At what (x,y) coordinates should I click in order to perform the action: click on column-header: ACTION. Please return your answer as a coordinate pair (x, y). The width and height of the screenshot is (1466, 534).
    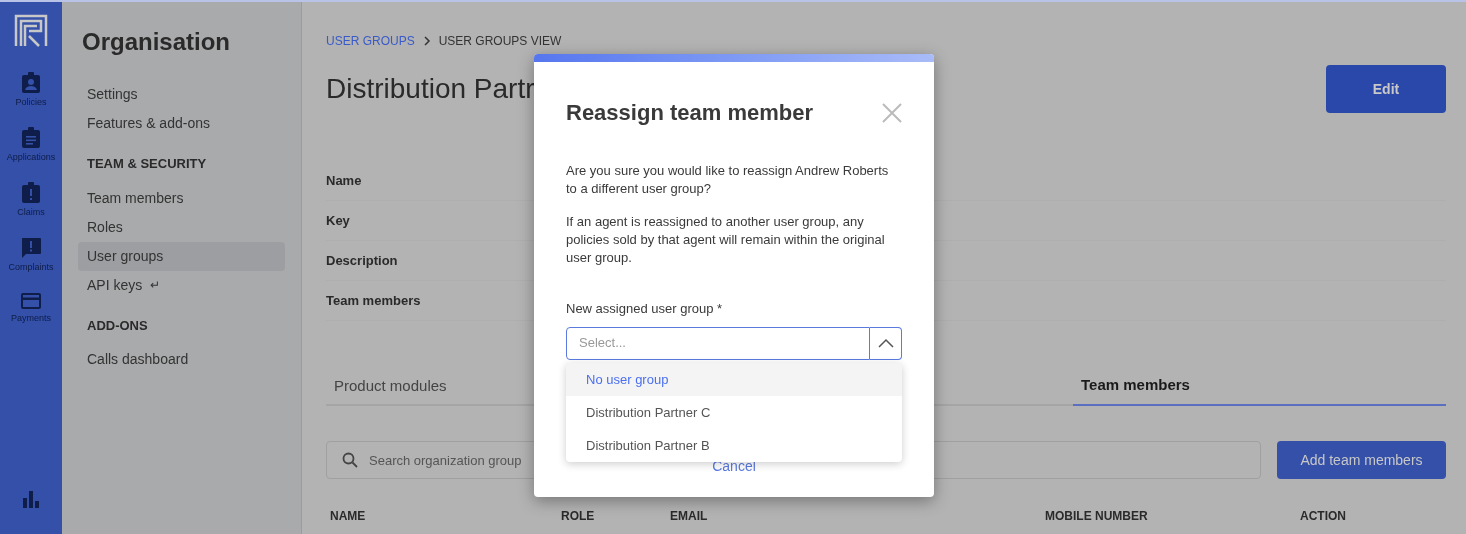
    Looking at the image, I should click on (1323, 516).